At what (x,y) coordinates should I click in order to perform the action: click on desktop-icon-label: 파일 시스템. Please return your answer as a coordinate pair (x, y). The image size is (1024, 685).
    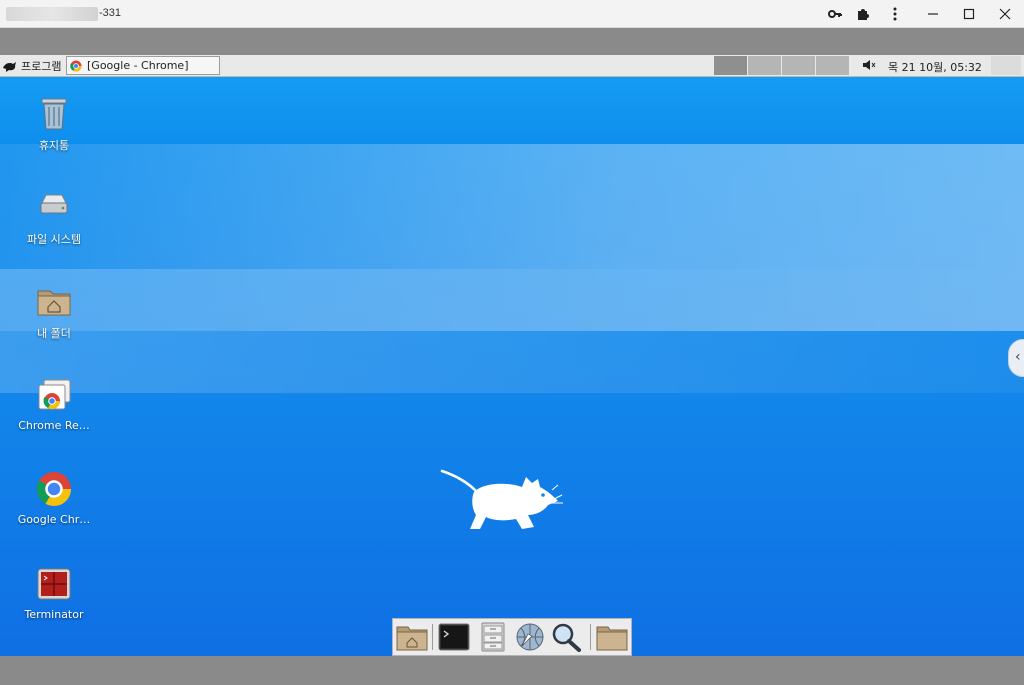
    Looking at the image, I should click on (54, 239).